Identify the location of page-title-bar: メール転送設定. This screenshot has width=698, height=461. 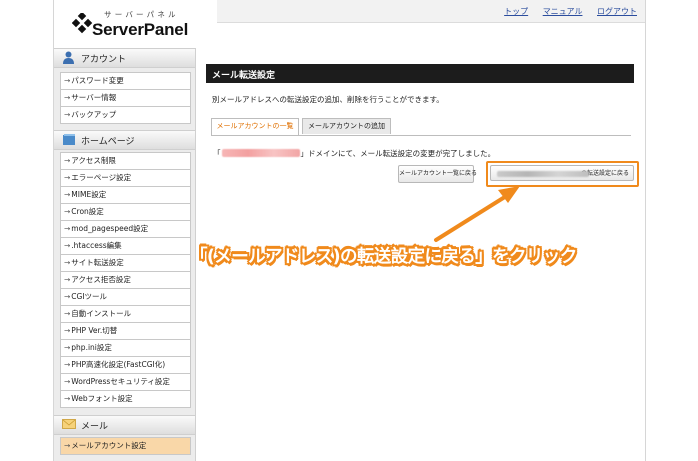
(420, 73).